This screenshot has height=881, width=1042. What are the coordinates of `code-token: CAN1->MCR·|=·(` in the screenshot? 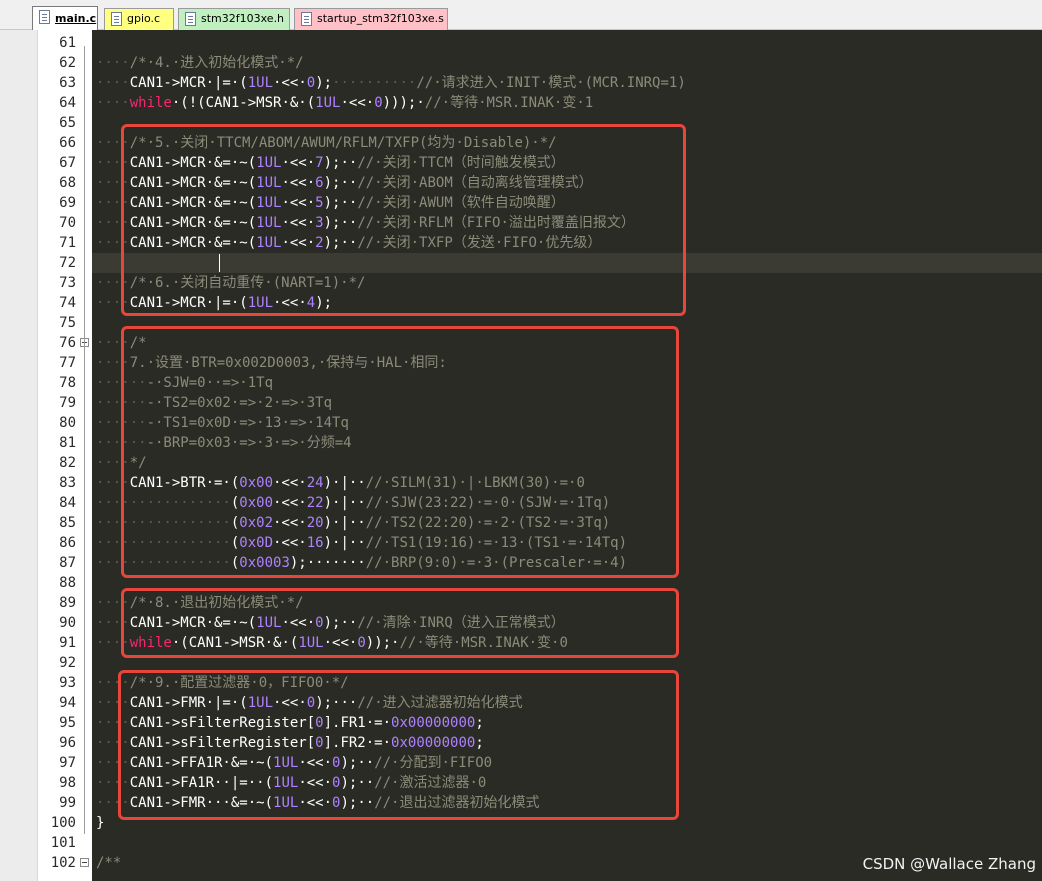 It's located at (188, 83).